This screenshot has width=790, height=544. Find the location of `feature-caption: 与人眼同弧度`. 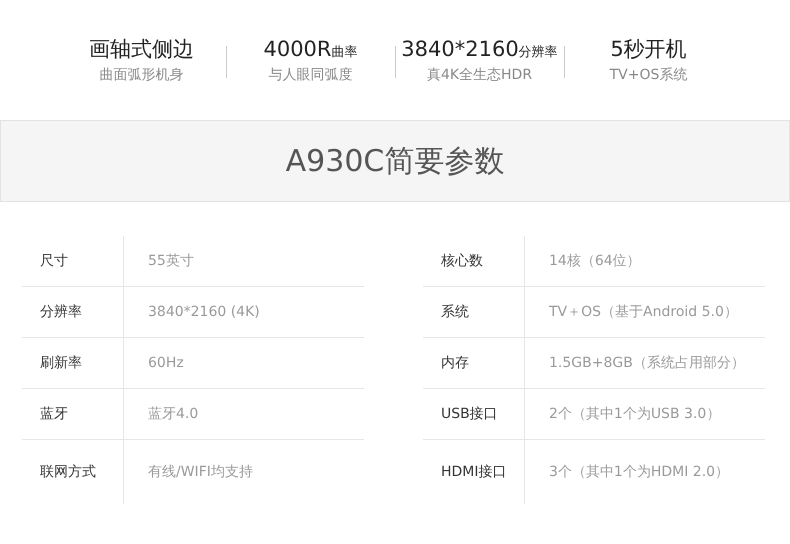

feature-caption: 与人眼同弧度 is located at coordinates (311, 75).